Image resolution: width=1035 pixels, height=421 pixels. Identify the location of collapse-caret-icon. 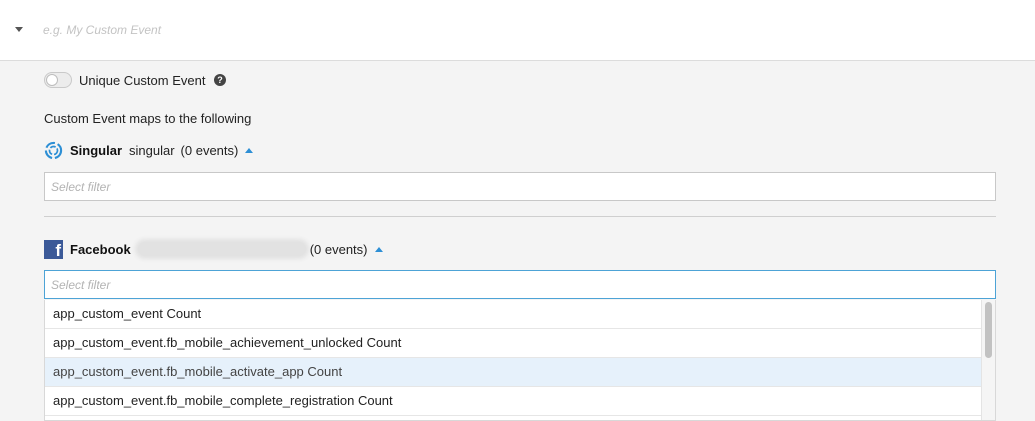
(19, 29).